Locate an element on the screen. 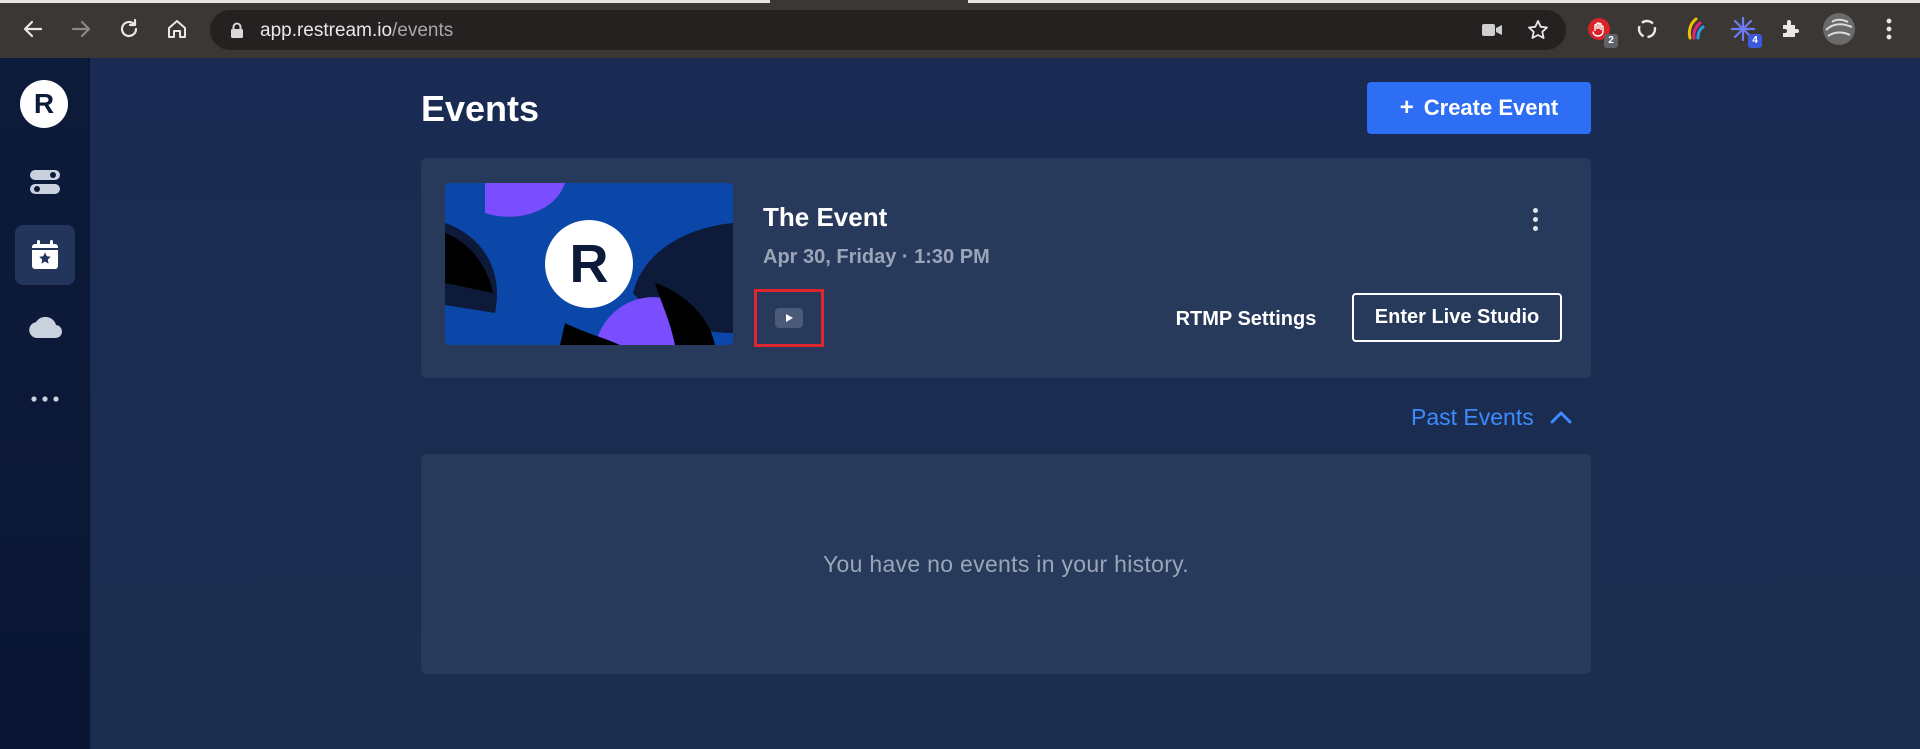  forward-button is located at coordinates (81, 29).